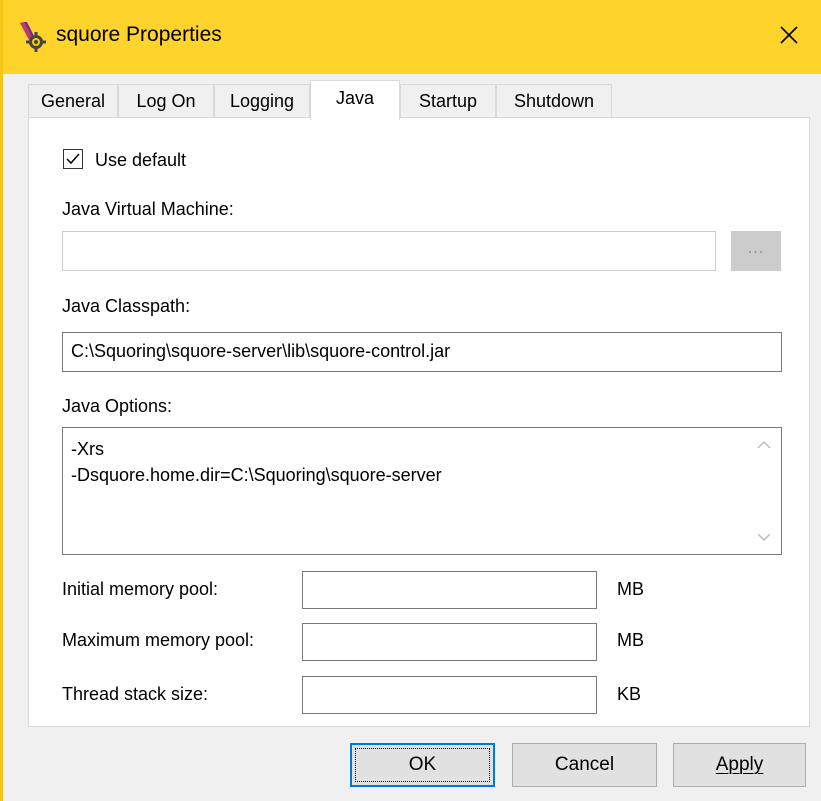  I want to click on use-default-checkbox, so click(73, 159).